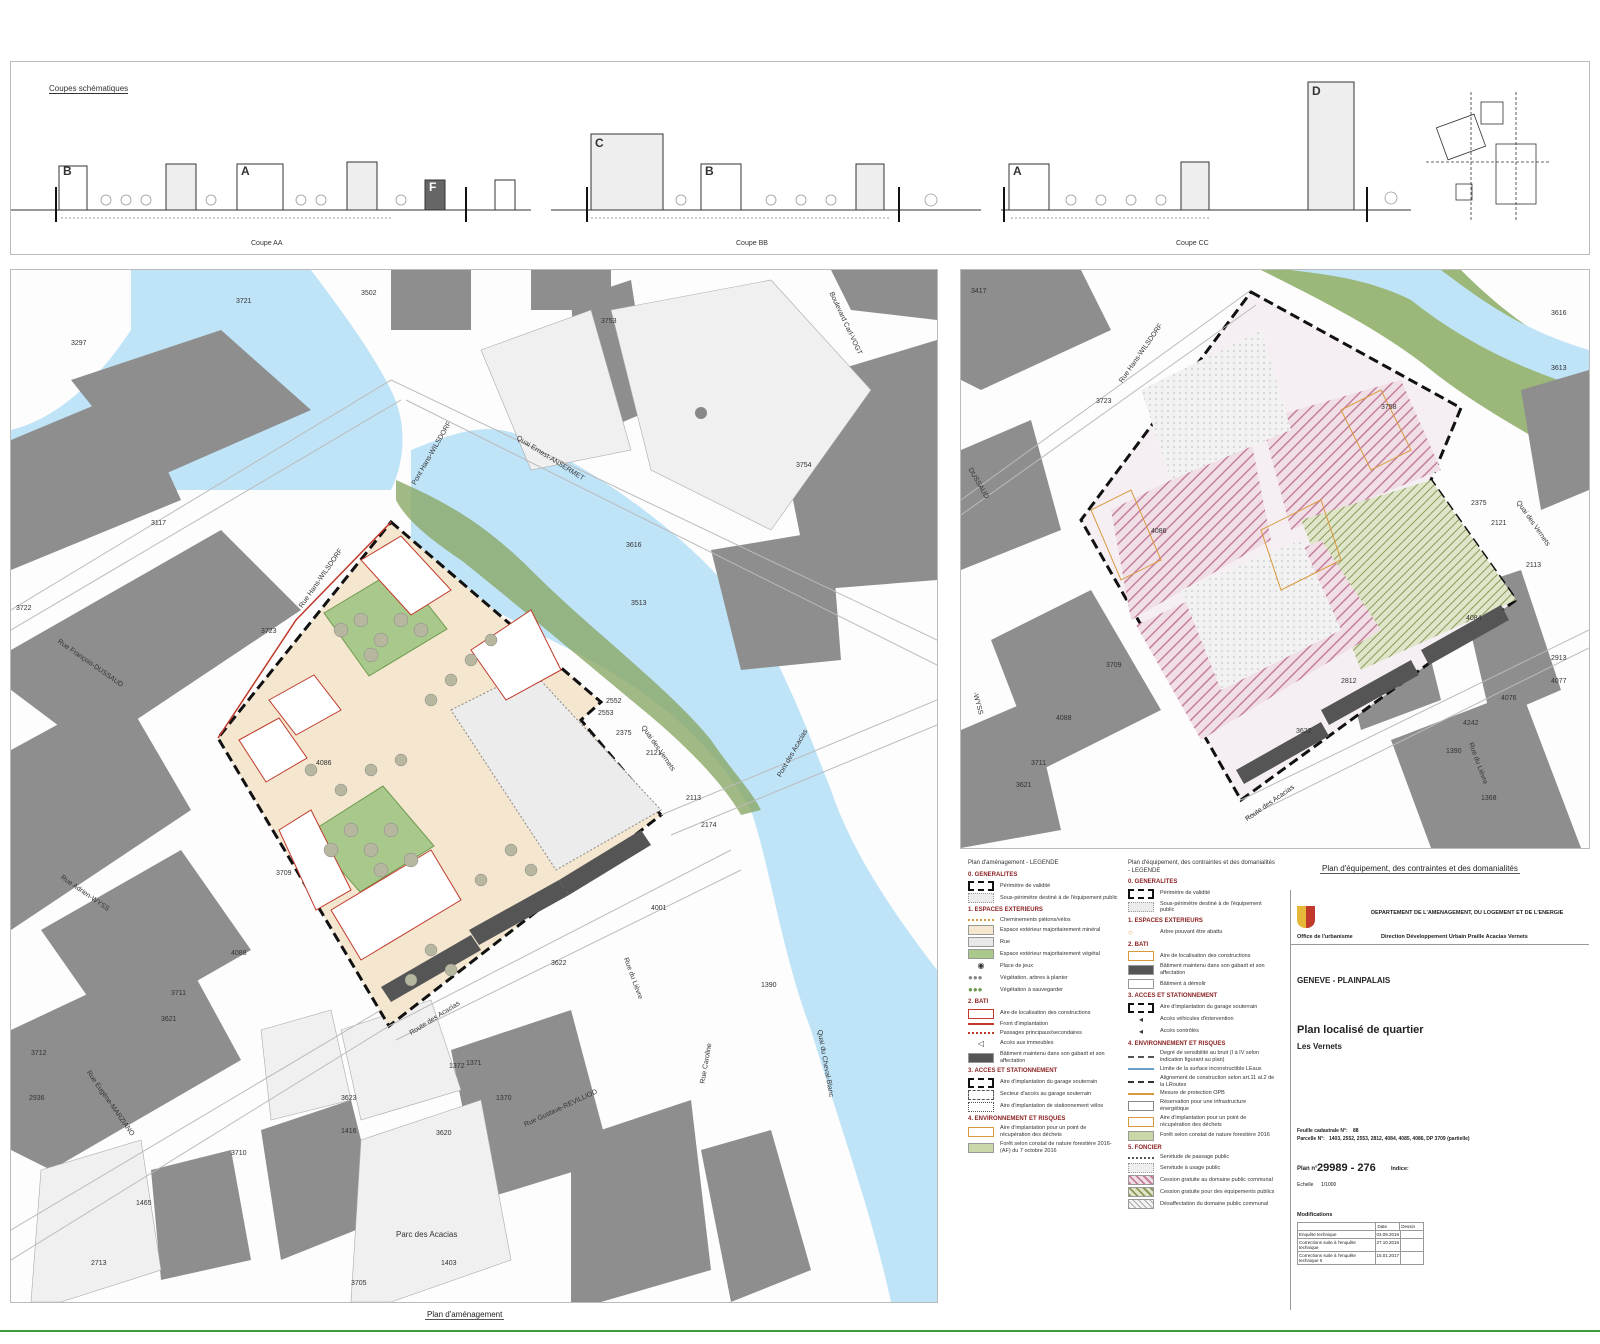 This screenshot has width=1600, height=1344. I want to click on parcel-label: 1416, so click(349, 1131).